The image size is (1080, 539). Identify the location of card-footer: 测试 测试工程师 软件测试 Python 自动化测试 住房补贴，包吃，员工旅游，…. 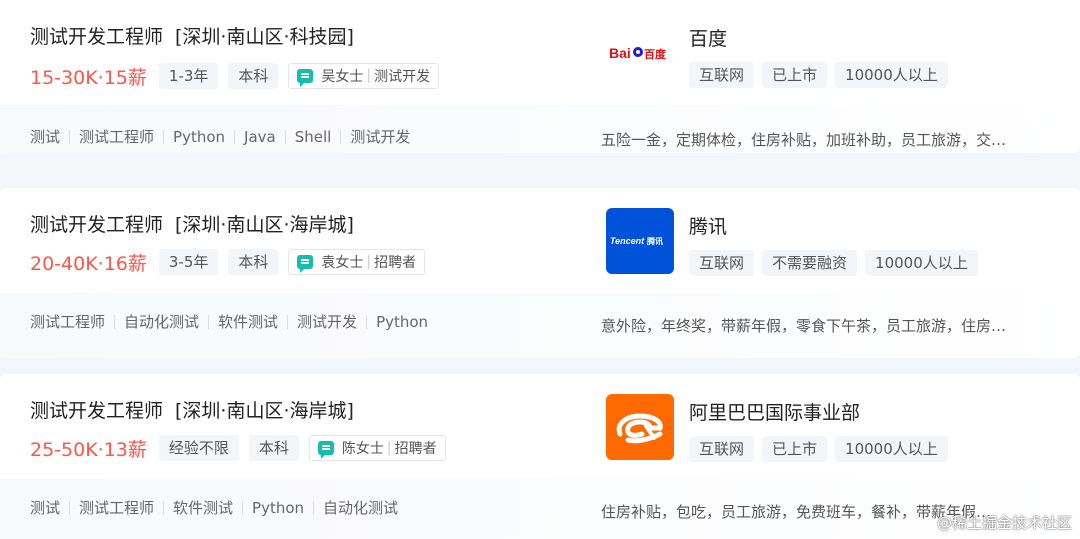
(540, 509).